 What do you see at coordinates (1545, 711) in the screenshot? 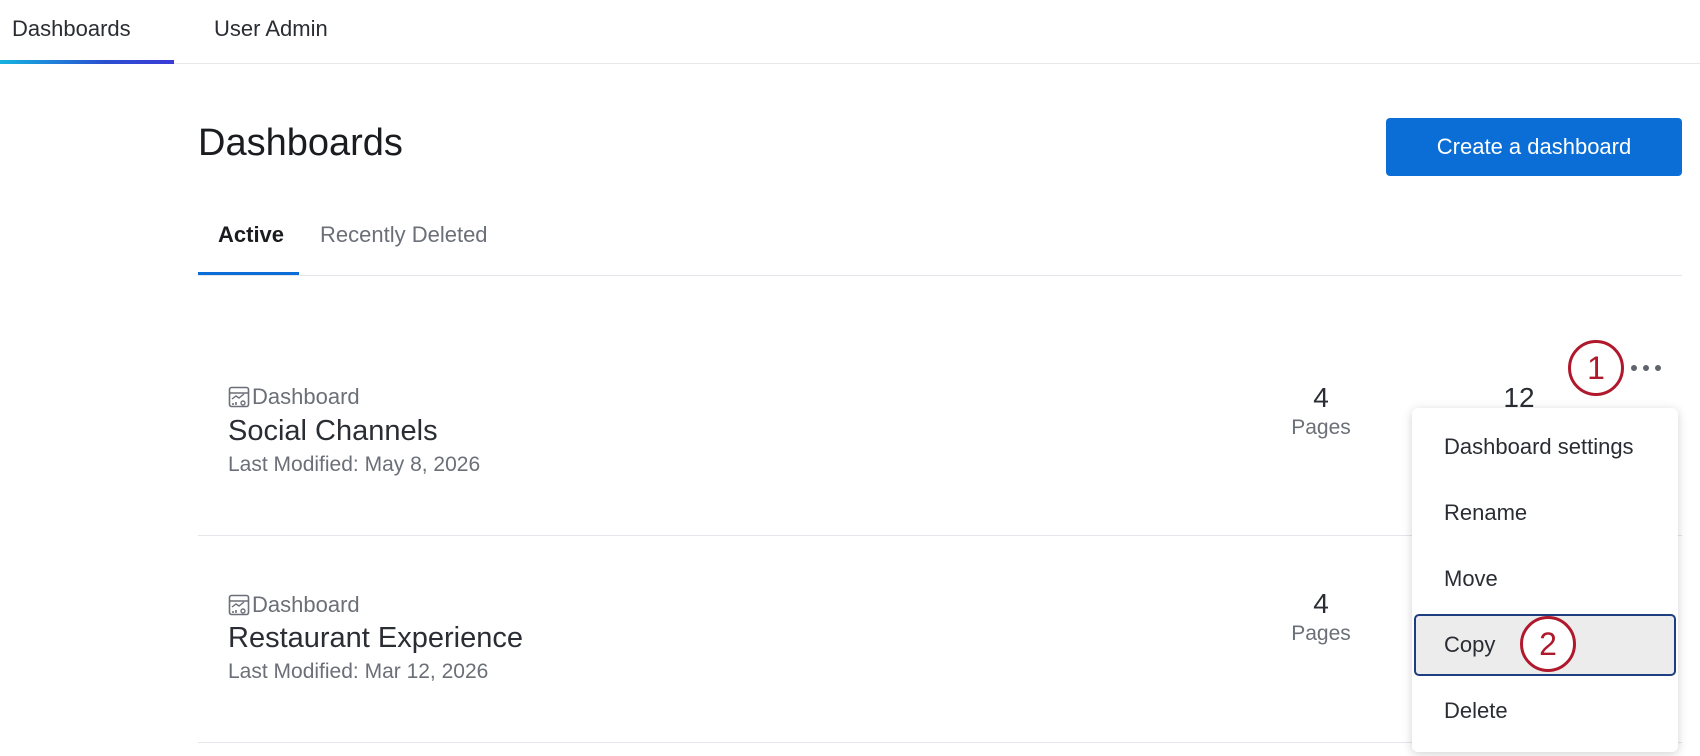
I see `menu-item-delete: Delete` at bounding box center [1545, 711].